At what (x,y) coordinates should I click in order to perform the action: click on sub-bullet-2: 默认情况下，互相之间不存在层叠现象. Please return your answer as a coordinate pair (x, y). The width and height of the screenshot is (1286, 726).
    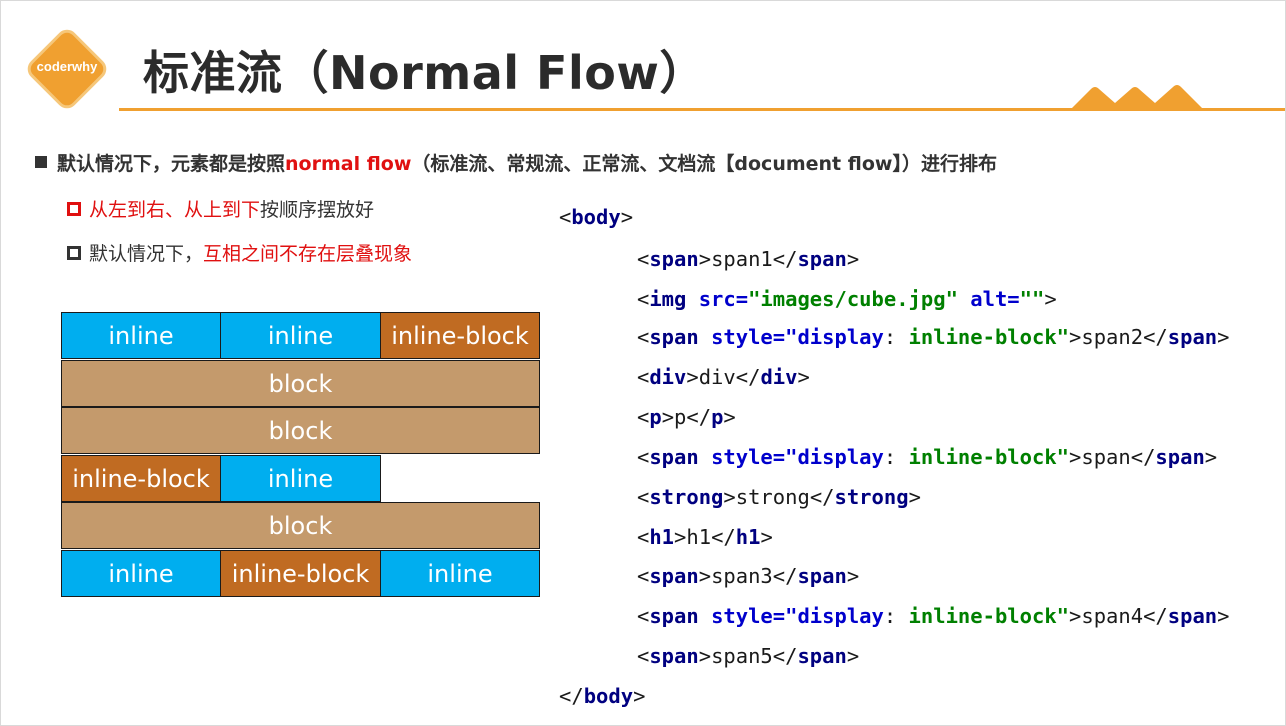
    Looking at the image, I should click on (239, 252).